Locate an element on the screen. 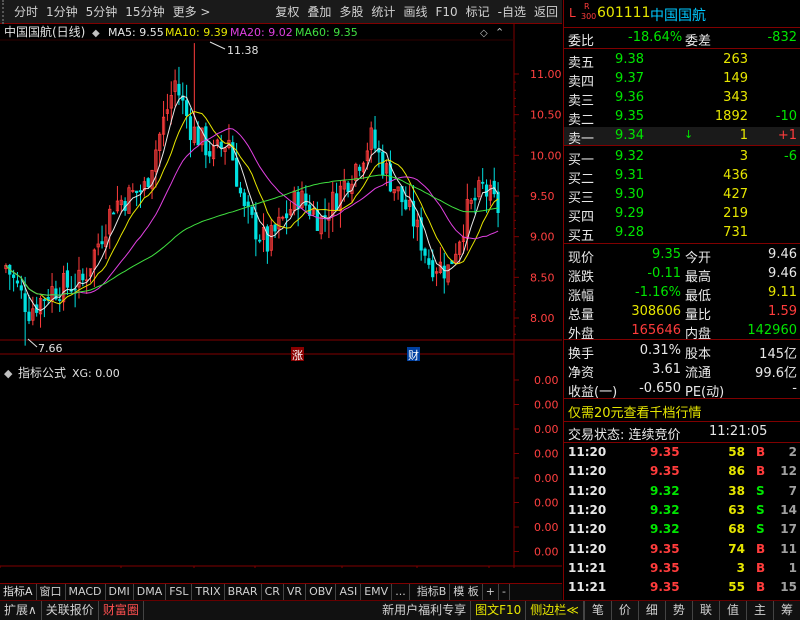 The height and width of the screenshot is (620, 800). quote-row: 现价 9.35 今开 9.46 is located at coordinates (682, 256).